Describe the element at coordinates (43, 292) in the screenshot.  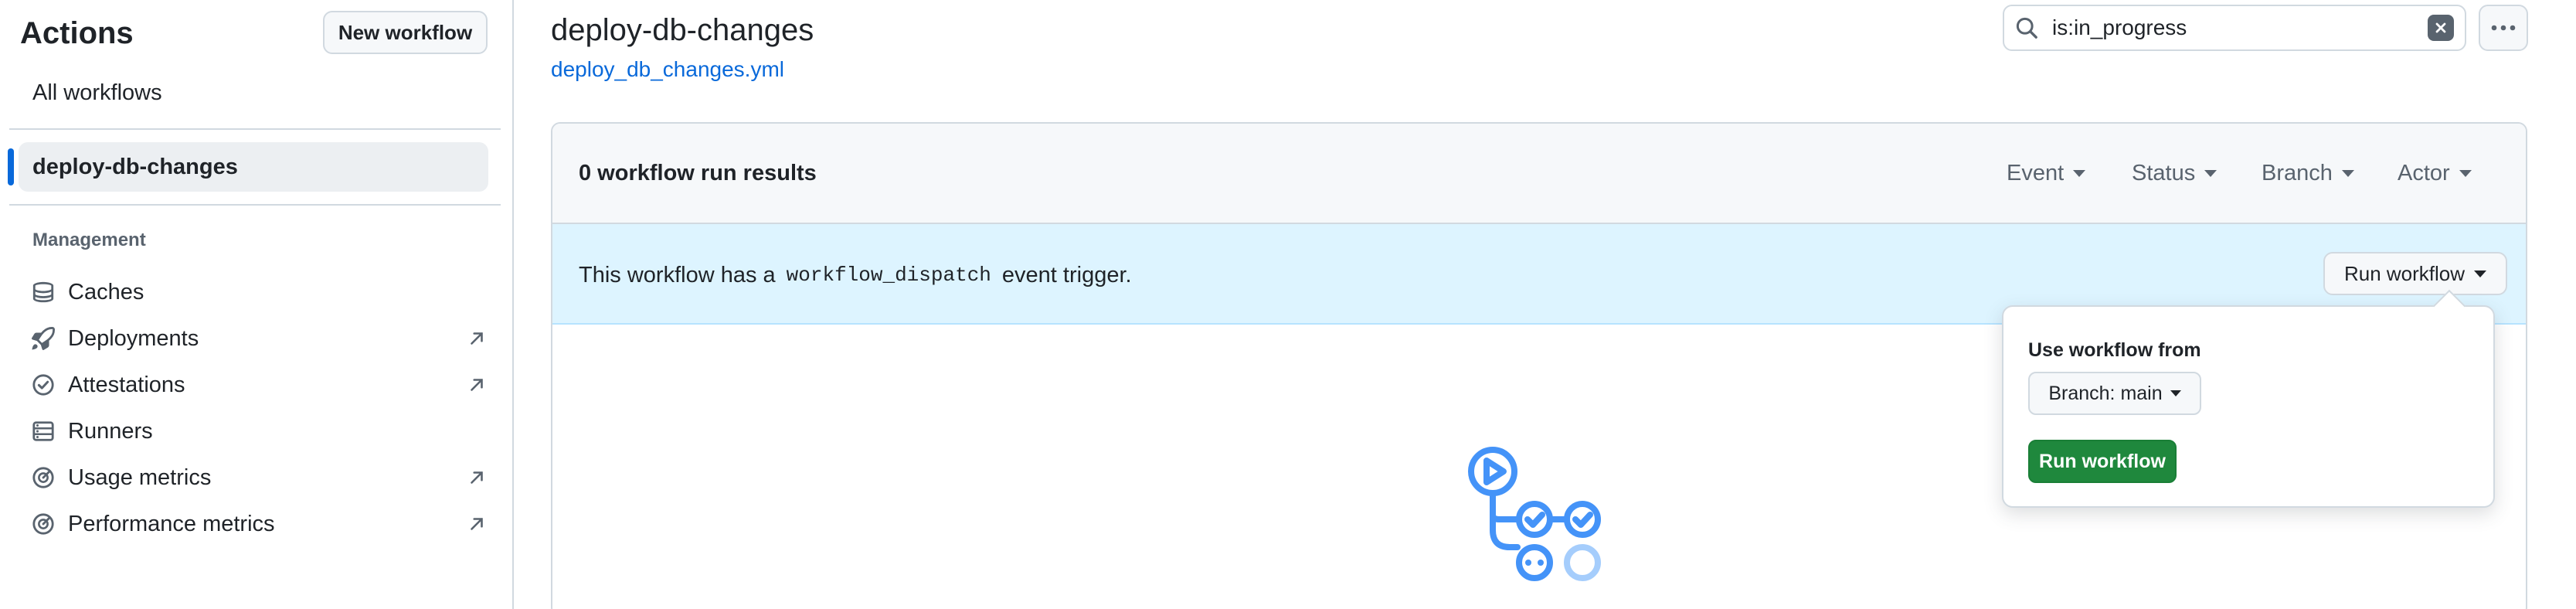
I see `database-icon` at that location.